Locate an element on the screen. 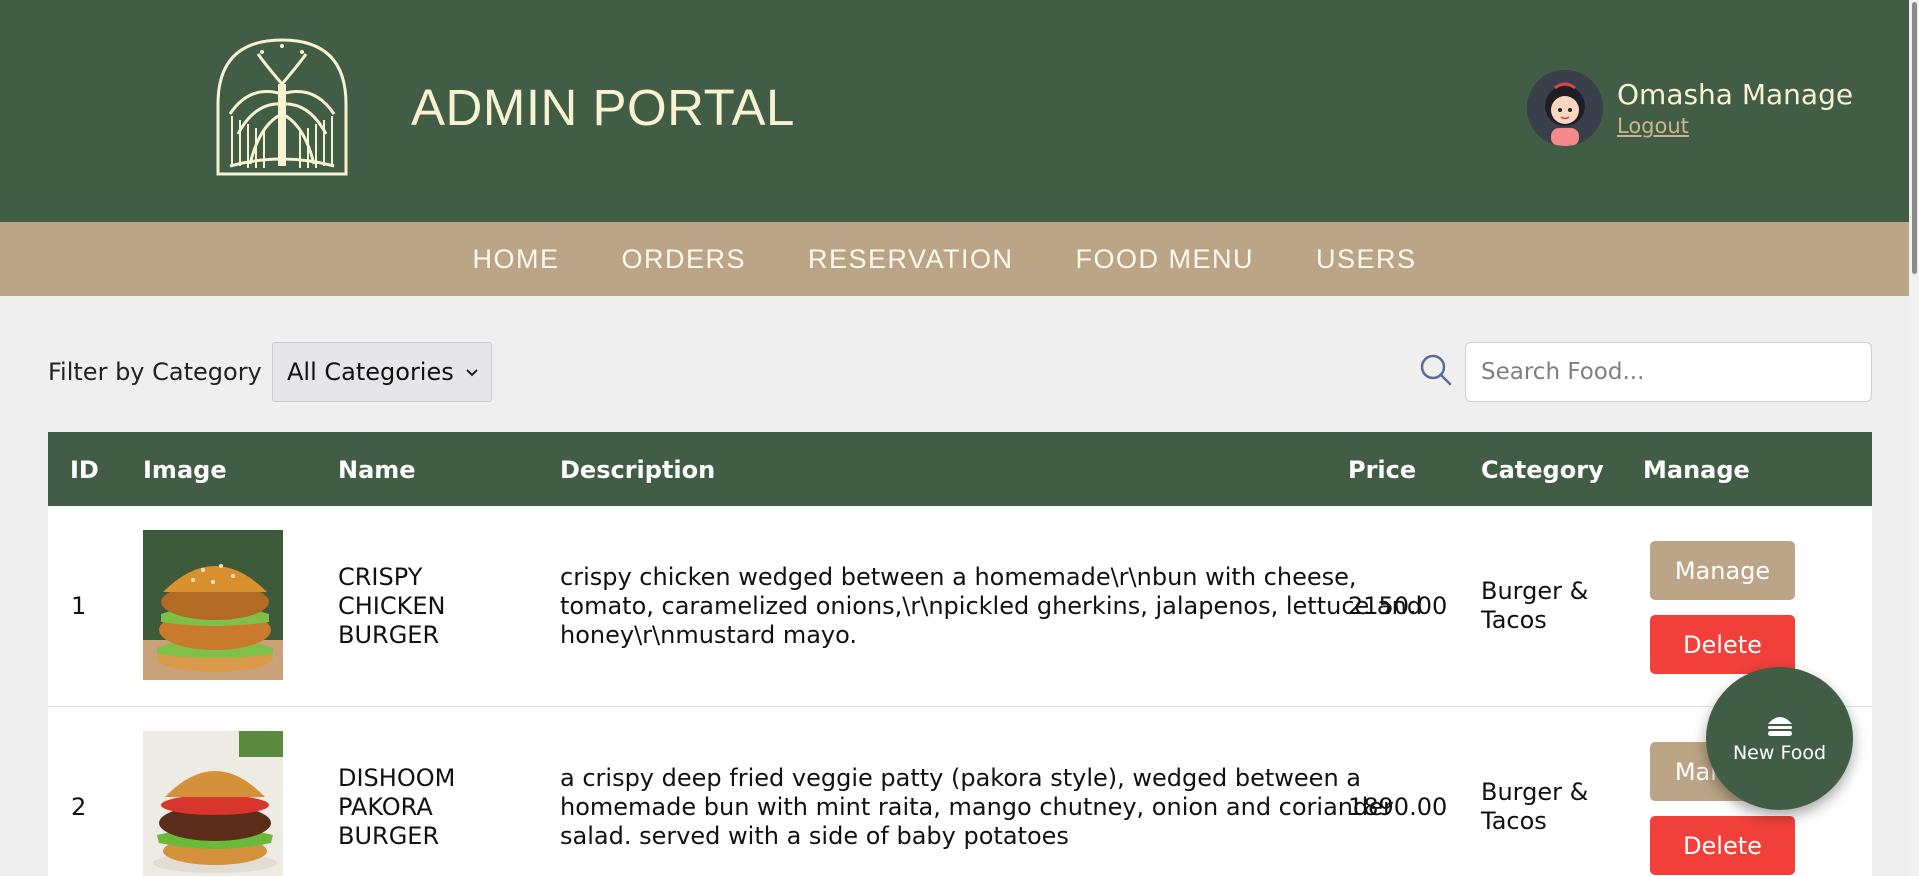 The height and width of the screenshot is (876, 1919). food-image-crispy-chicken-burger is located at coordinates (213, 605).